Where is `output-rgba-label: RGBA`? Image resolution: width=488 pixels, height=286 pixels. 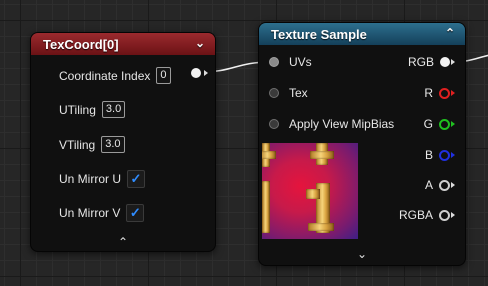
output-rgba-label: RGBA is located at coordinates (415, 215).